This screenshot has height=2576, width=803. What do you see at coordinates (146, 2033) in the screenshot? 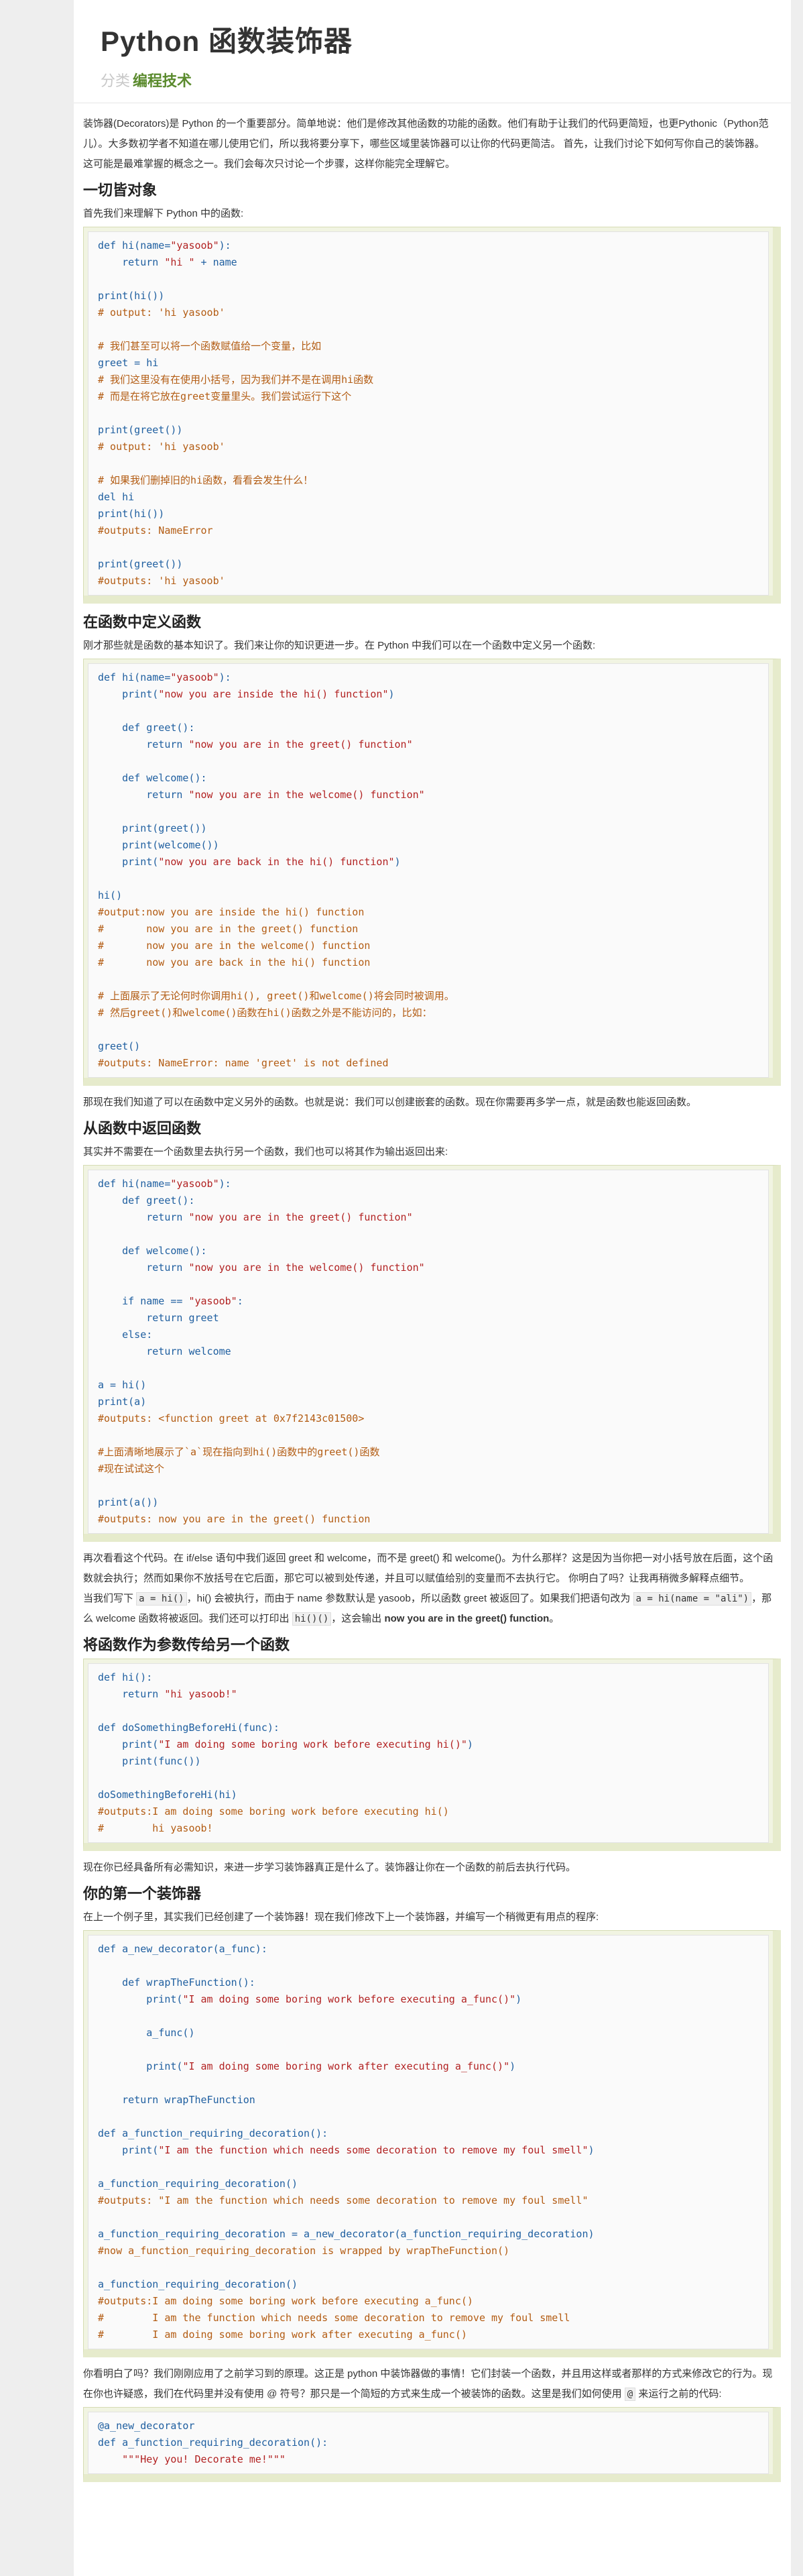
I see `code-token: a_func()` at bounding box center [146, 2033].